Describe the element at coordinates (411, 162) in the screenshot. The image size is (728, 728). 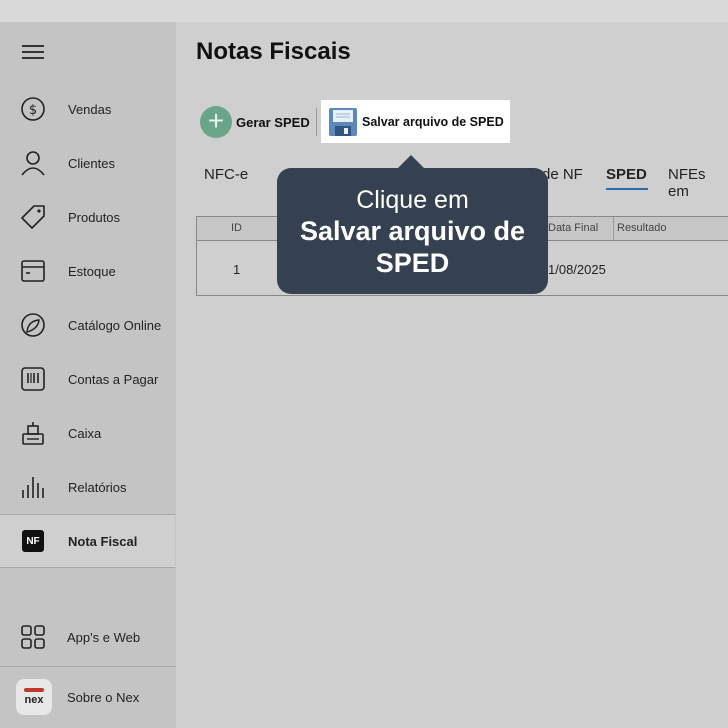
I see `tooltip-arrow` at that location.